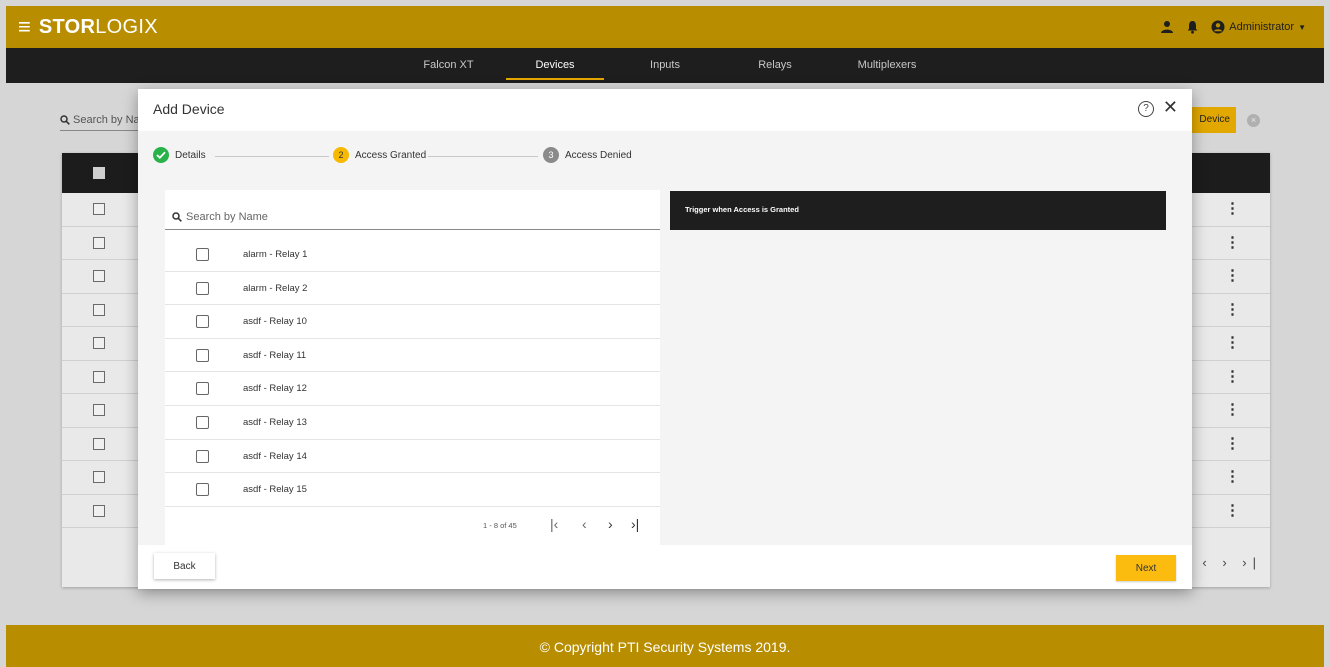 The height and width of the screenshot is (667, 1330). Describe the element at coordinates (412, 525) in the screenshot. I see `relay-pagination: 1 - 8 of 45 |‹ ‹ › ›|` at that location.